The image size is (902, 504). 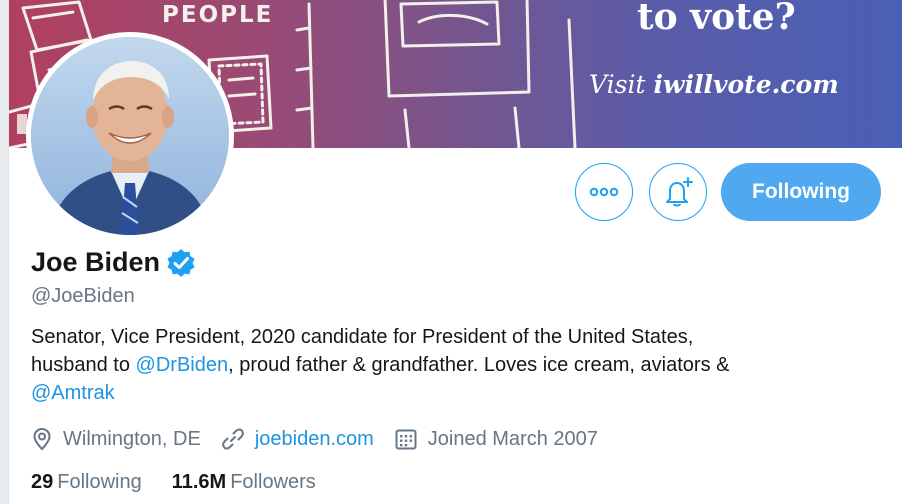 What do you see at coordinates (181, 263) in the screenshot?
I see `verified-badge-icon` at bounding box center [181, 263].